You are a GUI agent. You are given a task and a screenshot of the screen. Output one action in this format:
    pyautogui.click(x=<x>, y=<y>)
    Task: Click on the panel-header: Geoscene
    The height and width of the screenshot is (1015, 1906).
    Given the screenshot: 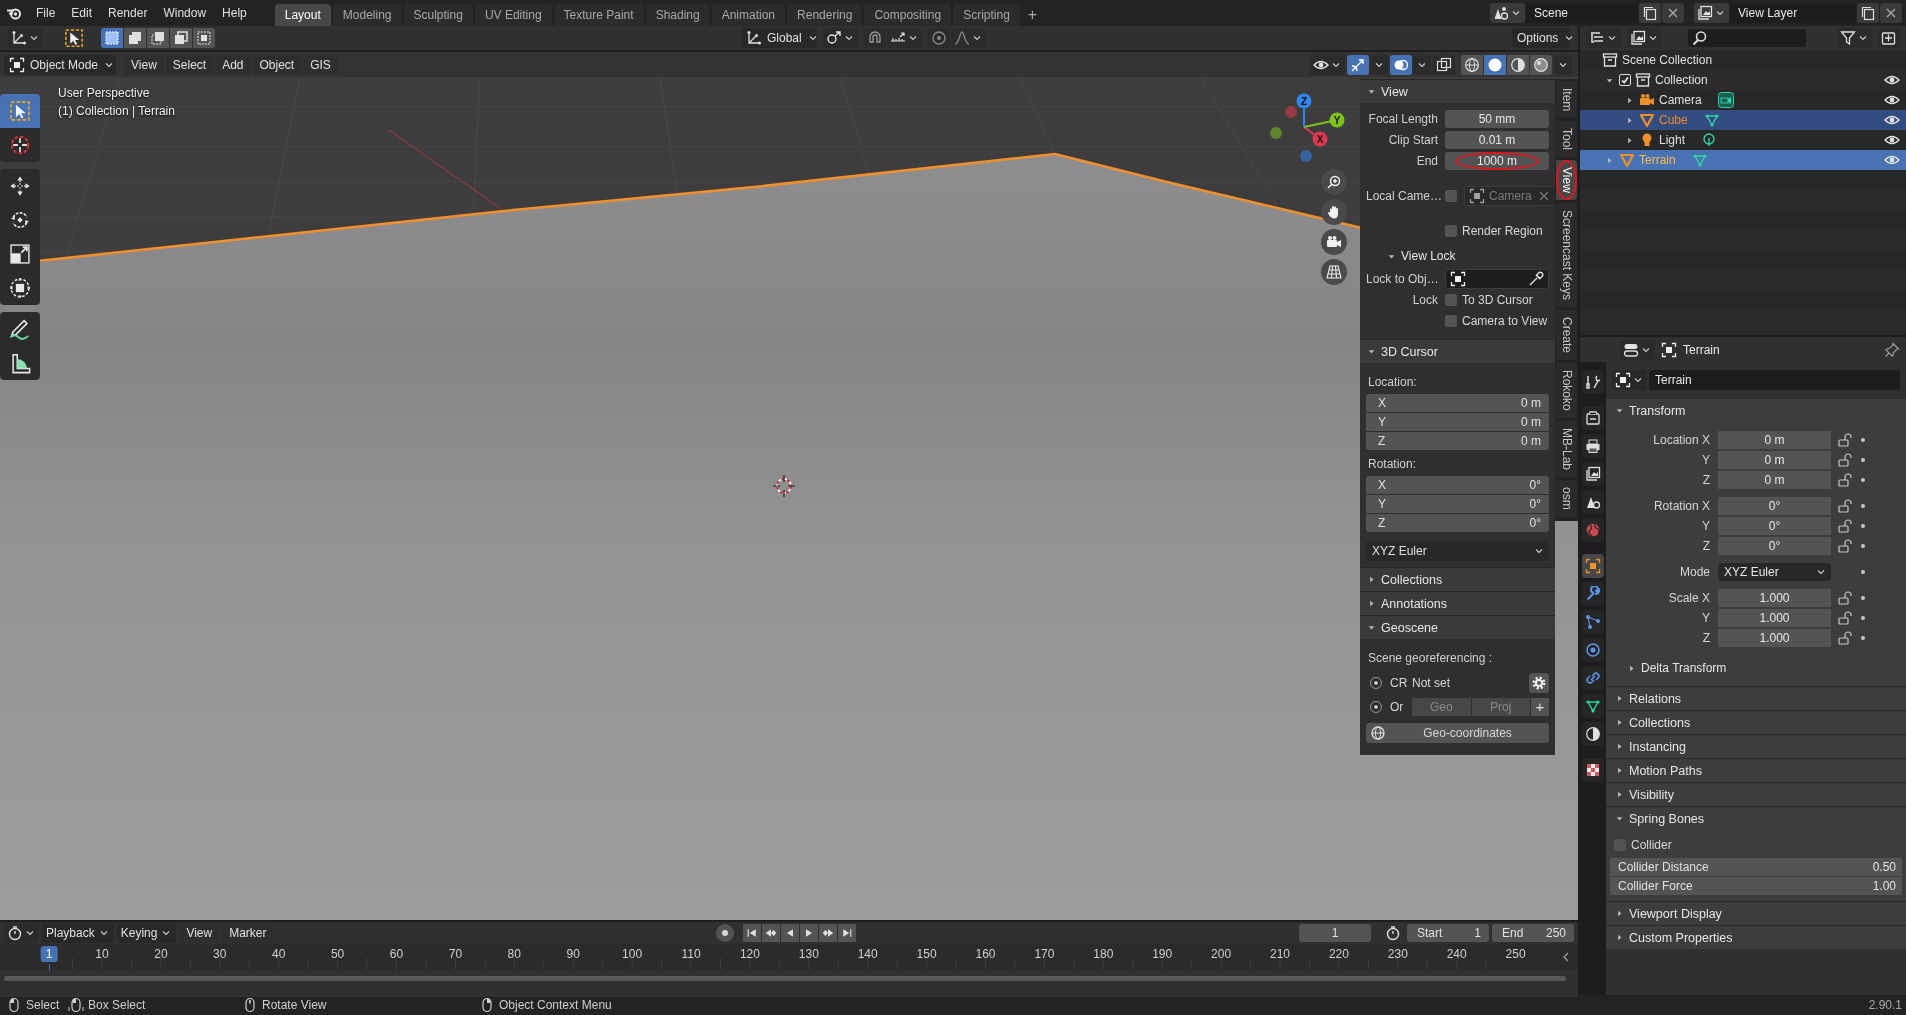 What is the action you would take?
    pyautogui.click(x=1457, y=627)
    